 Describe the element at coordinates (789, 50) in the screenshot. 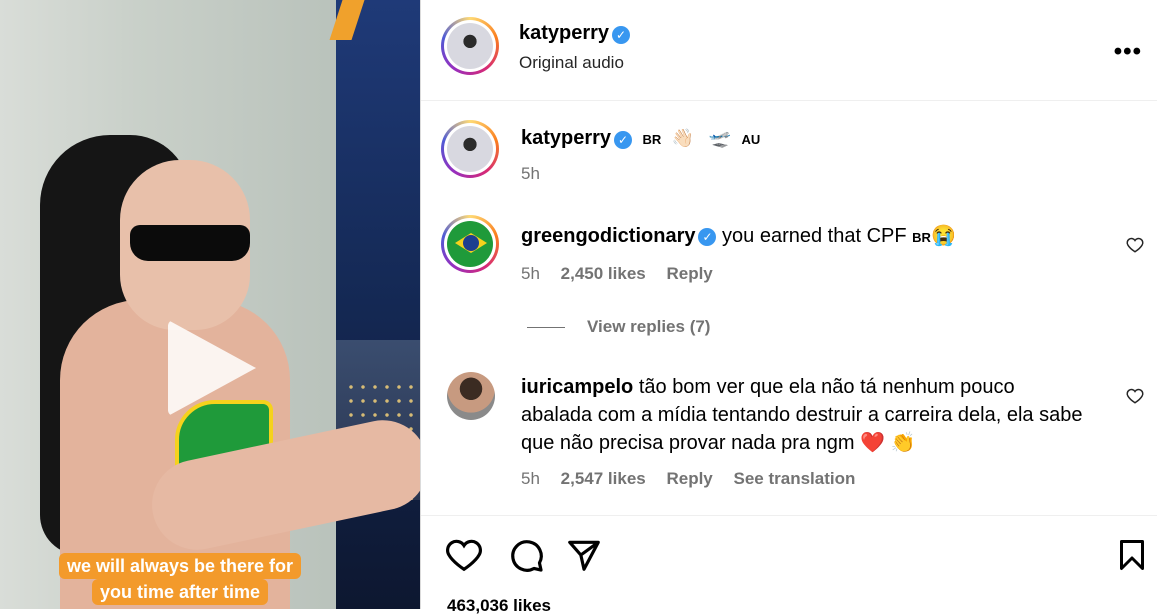

I see `post-header: katyperry ✓ Original audio •••` at that location.